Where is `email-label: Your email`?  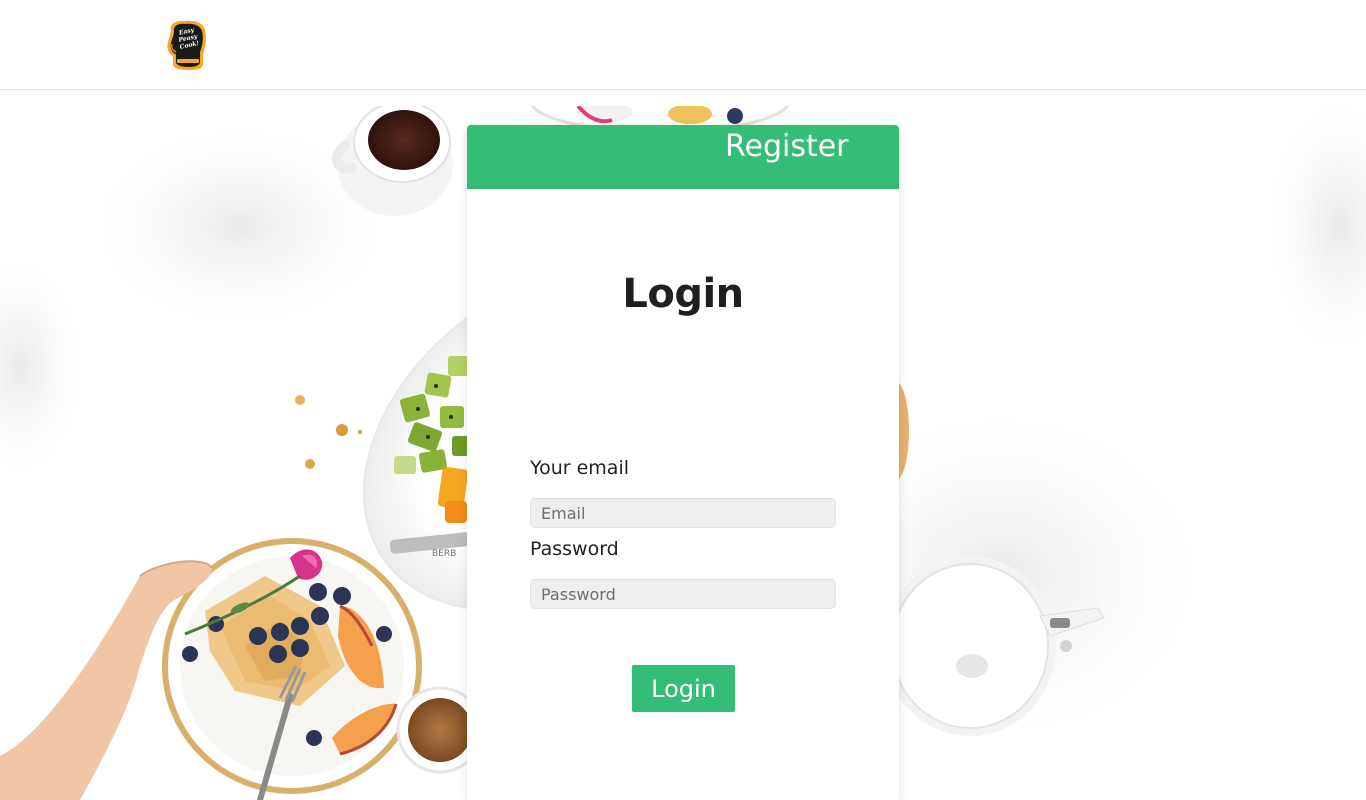 email-label: Your email is located at coordinates (579, 468).